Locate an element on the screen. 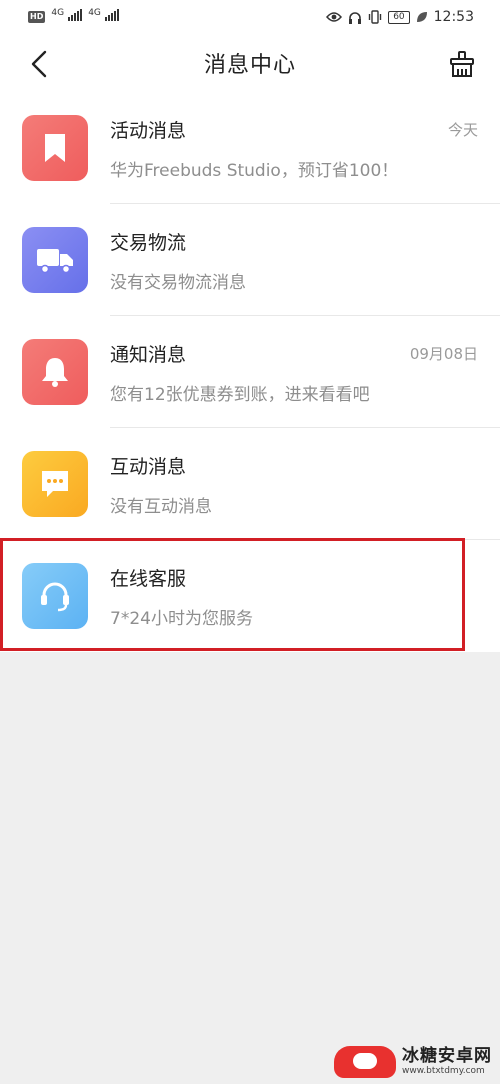  watermark-url: www.btxtdmy.com is located at coordinates (443, 1071).